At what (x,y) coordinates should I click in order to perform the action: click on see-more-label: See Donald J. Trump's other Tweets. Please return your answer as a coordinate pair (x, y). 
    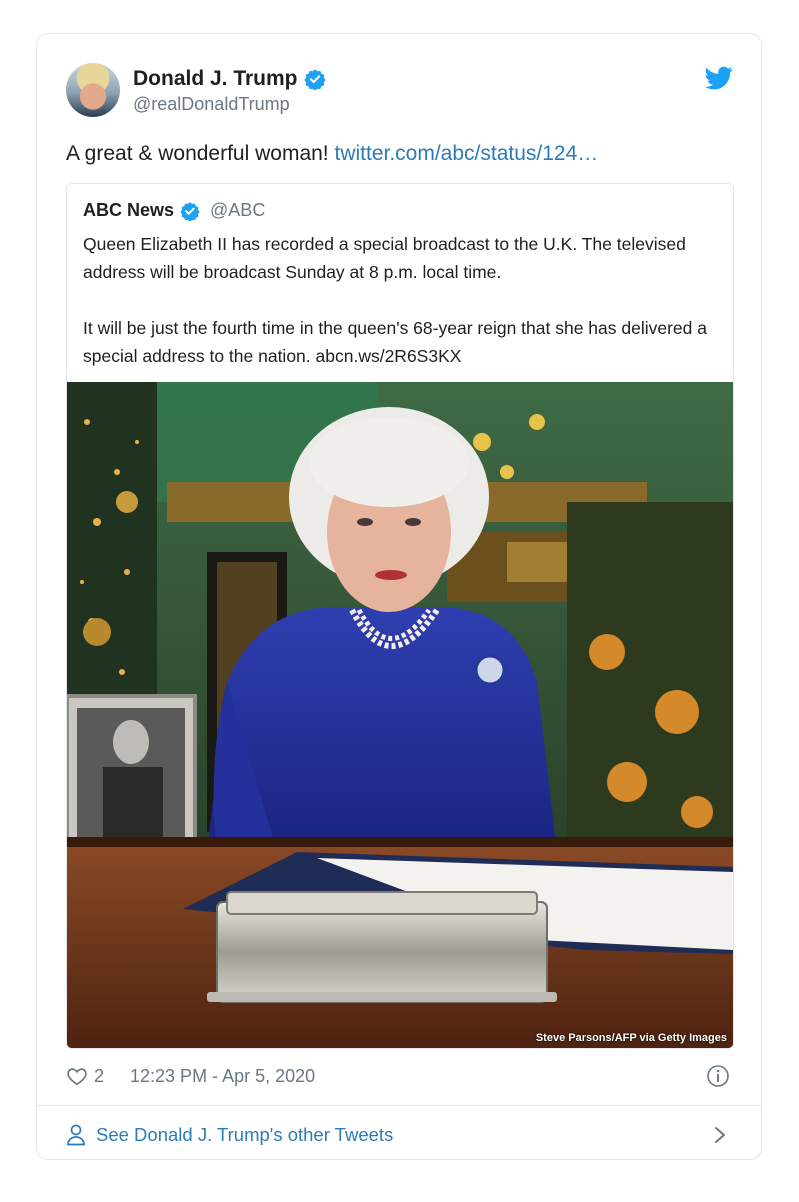
    Looking at the image, I should click on (244, 1135).